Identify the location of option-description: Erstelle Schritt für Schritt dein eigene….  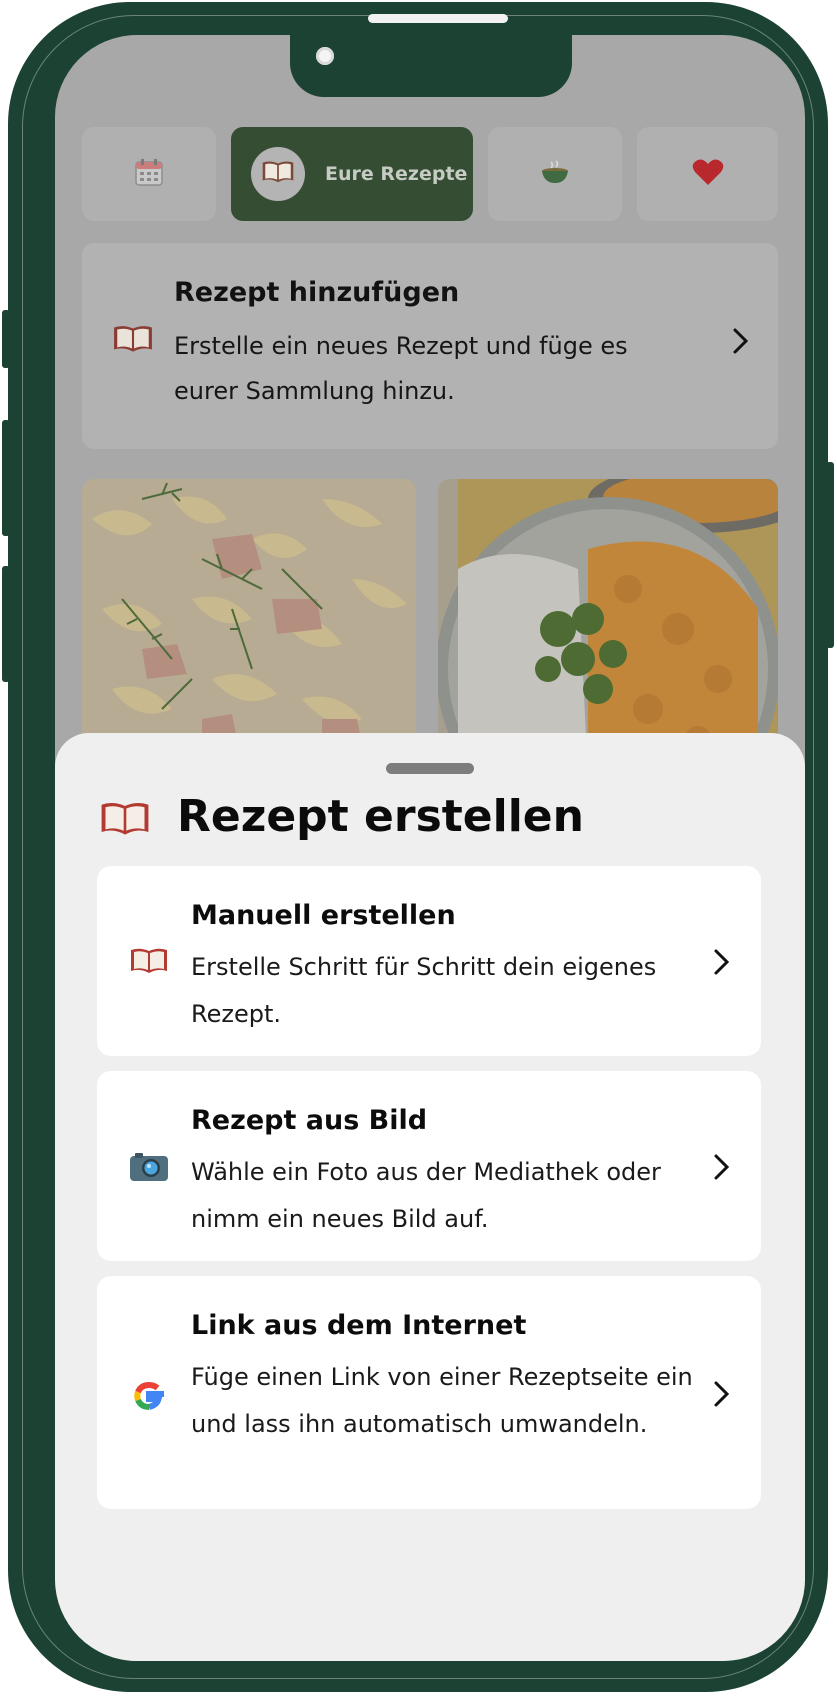
(424, 990).